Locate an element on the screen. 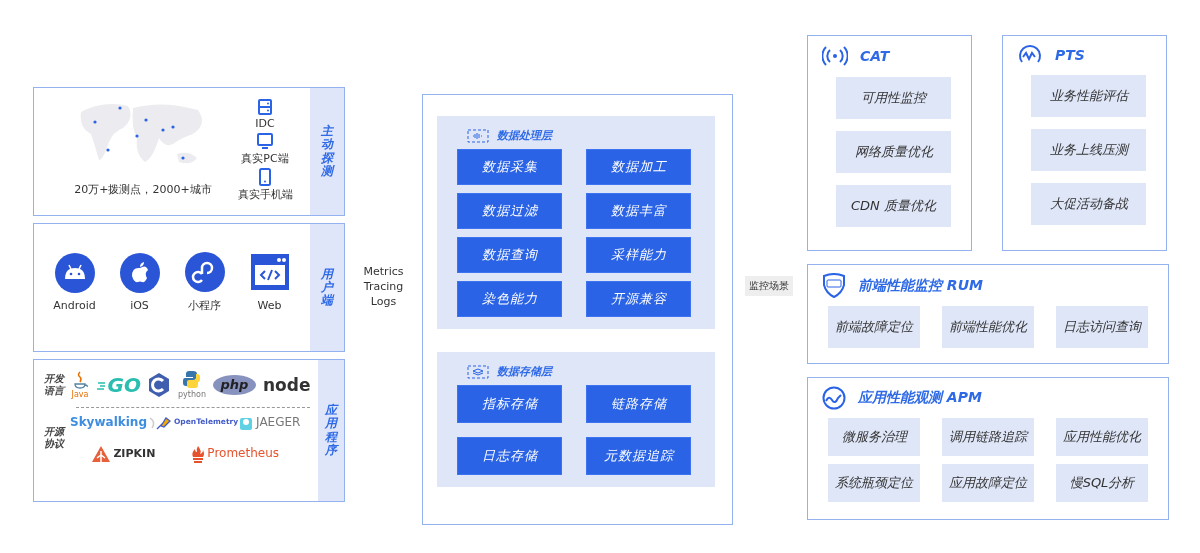  feature-chip: 业务上线压测 is located at coordinates (1088, 150).